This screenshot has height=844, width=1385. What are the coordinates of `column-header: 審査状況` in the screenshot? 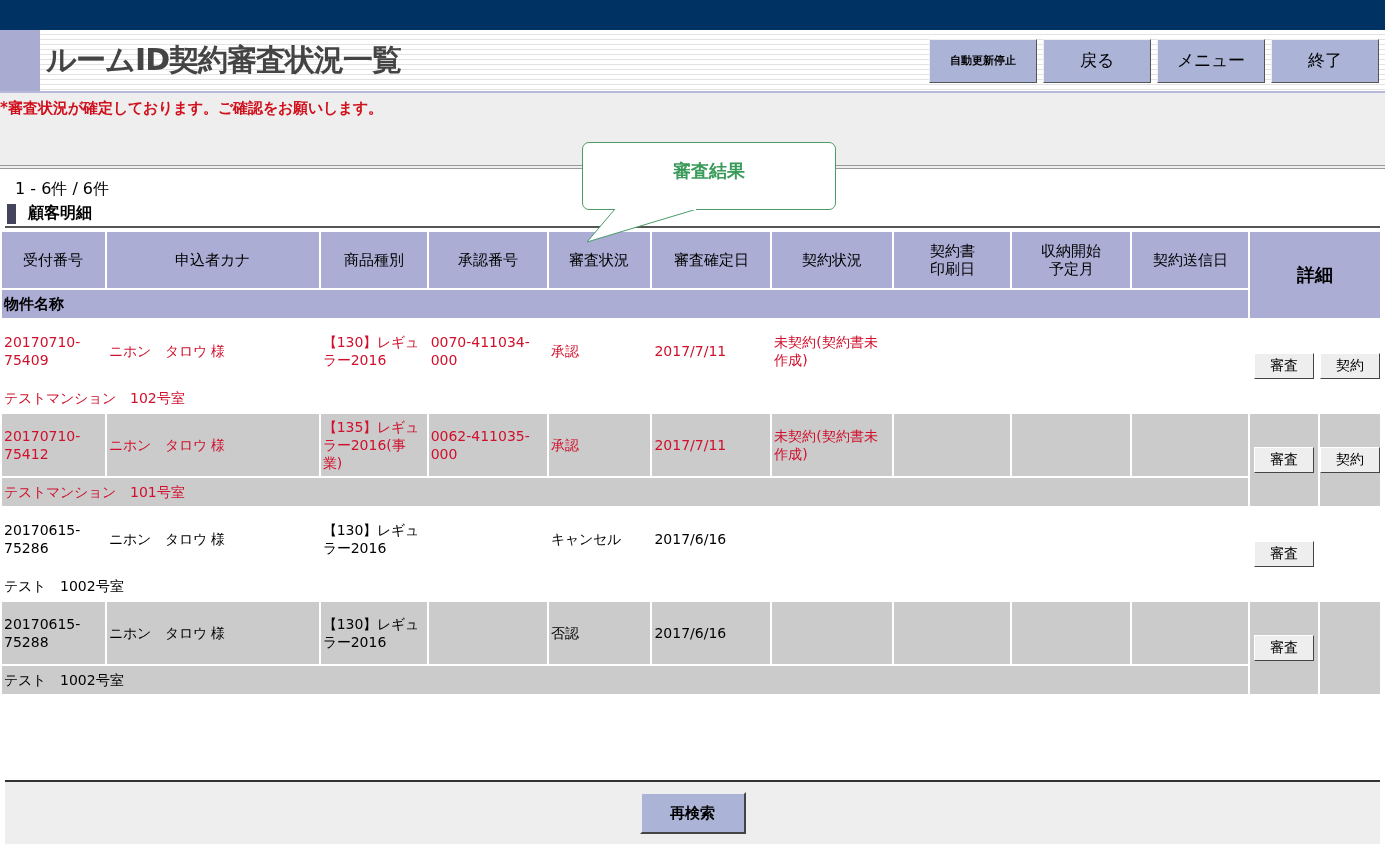 It's located at (599, 260).